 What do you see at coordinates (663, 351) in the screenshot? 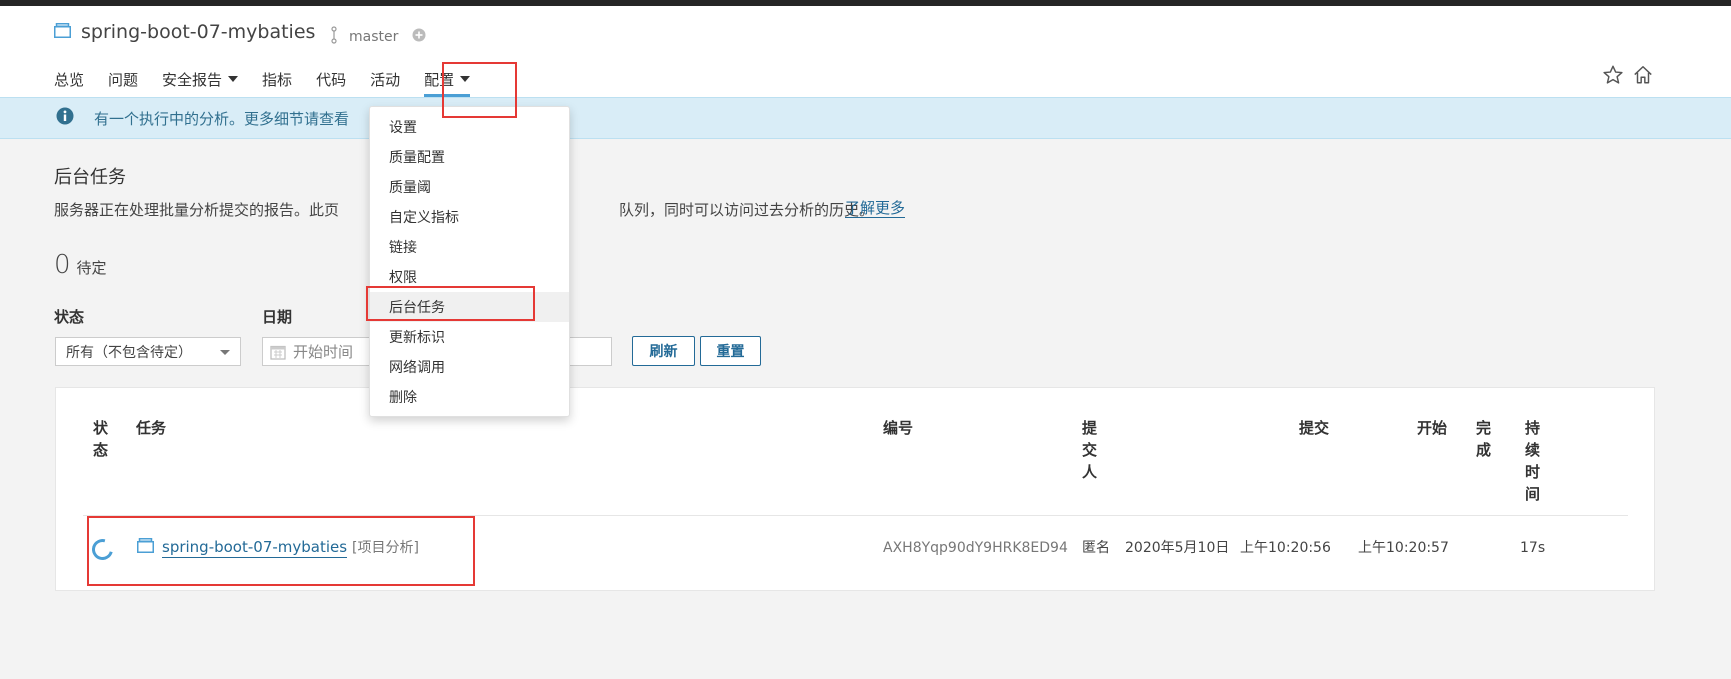
I see `refresh-button: 刷新` at bounding box center [663, 351].